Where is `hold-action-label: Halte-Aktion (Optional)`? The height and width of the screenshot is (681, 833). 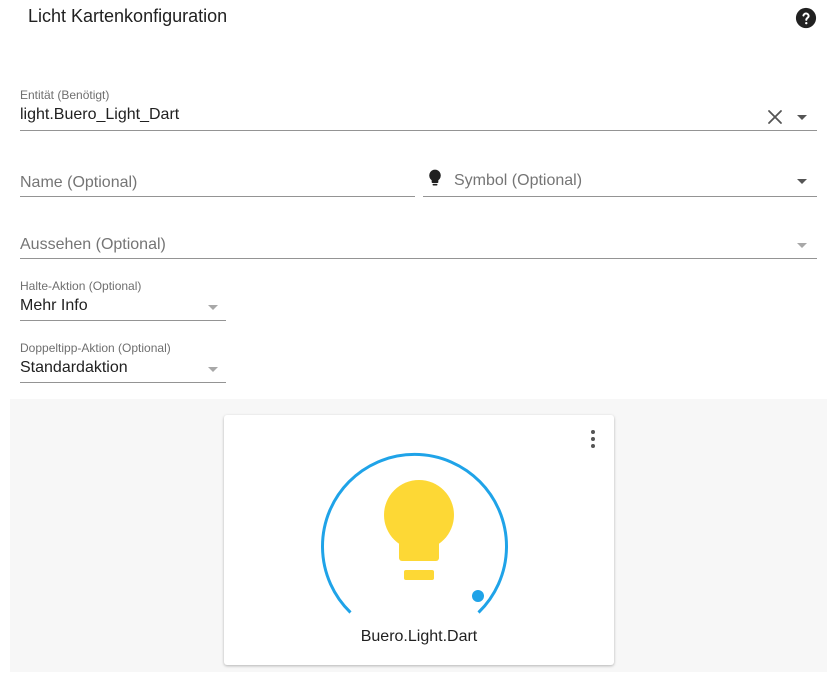 hold-action-label: Halte-Aktion (Optional) is located at coordinates (81, 286).